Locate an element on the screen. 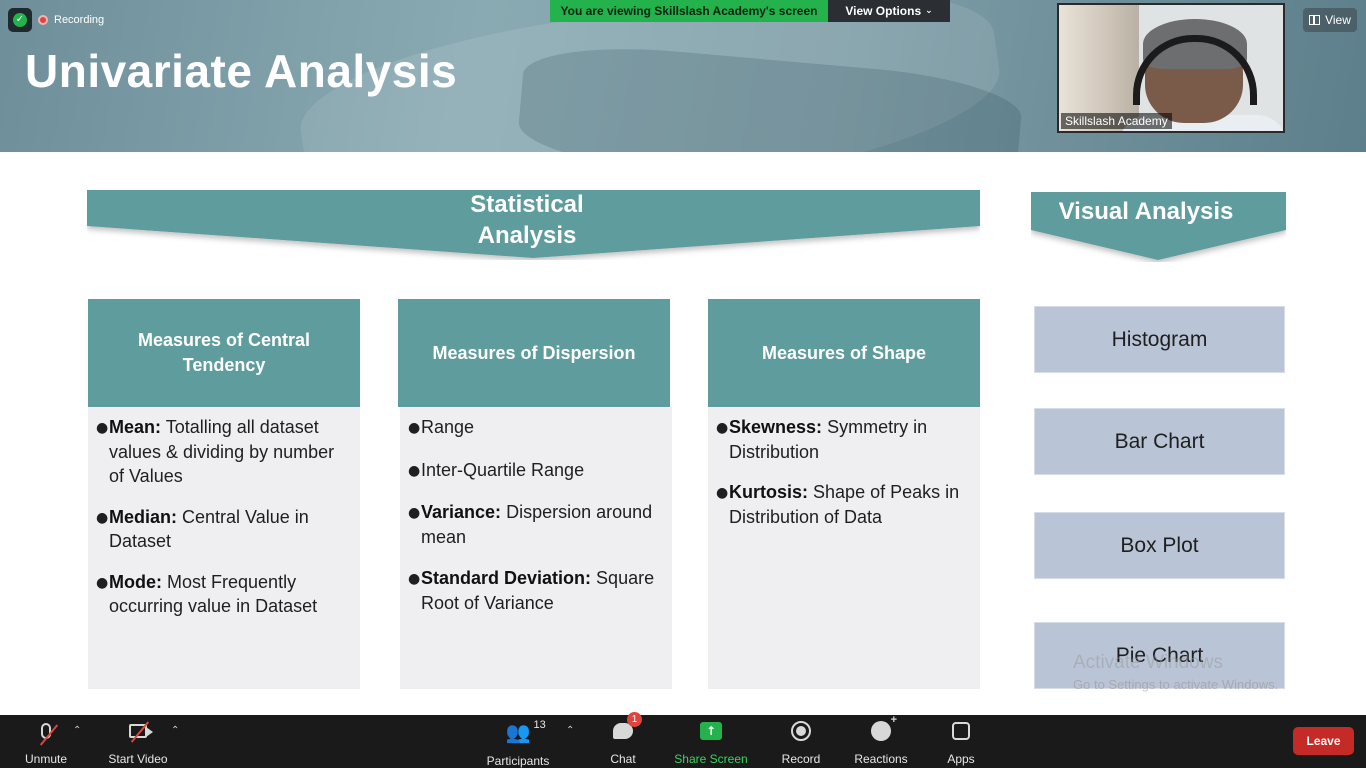 The width and height of the screenshot is (1366, 768). start-video-label: Start Video is located at coordinates (138, 759).